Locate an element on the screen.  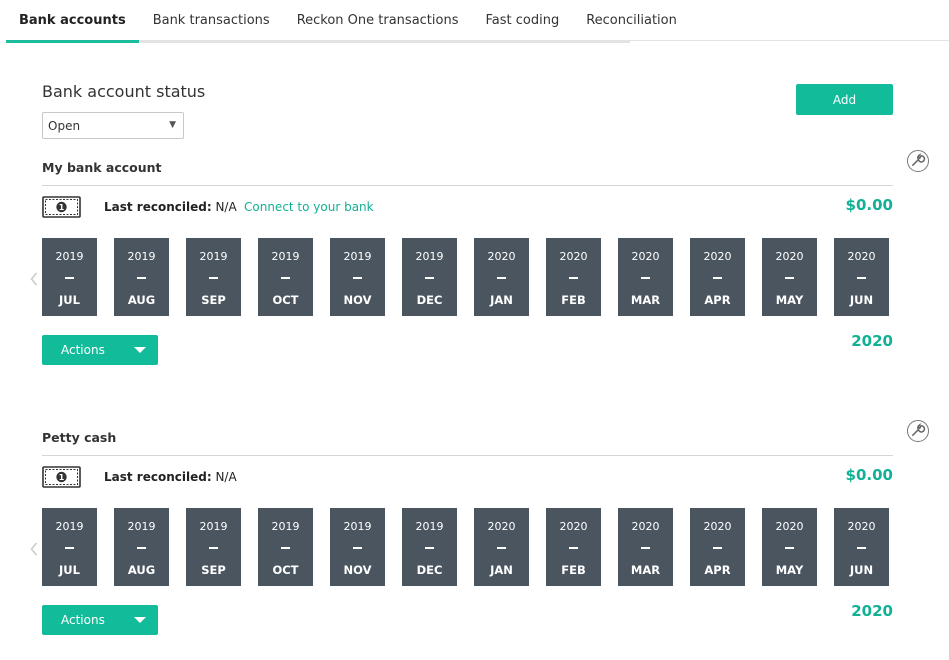
caret-down-icon is located at coordinates (140, 350).